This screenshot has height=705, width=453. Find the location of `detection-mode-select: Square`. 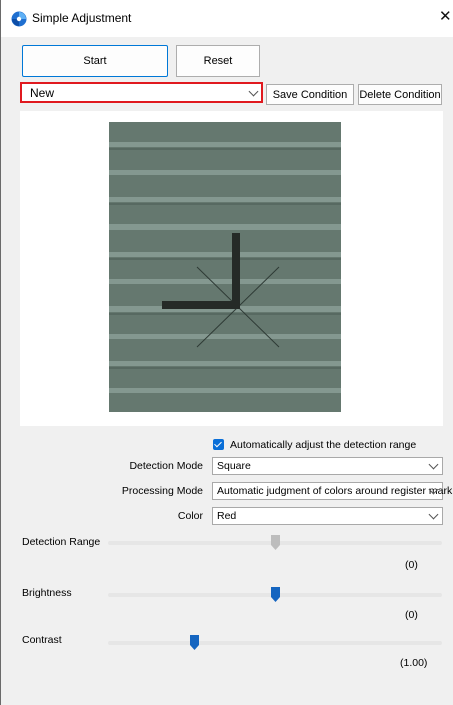

detection-mode-select: Square is located at coordinates (327, 466).